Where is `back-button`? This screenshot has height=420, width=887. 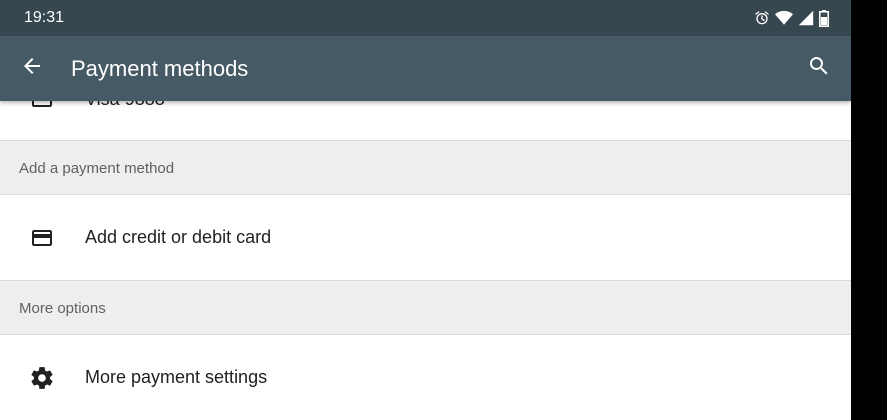
back-button is located at coordinates (32, 68).